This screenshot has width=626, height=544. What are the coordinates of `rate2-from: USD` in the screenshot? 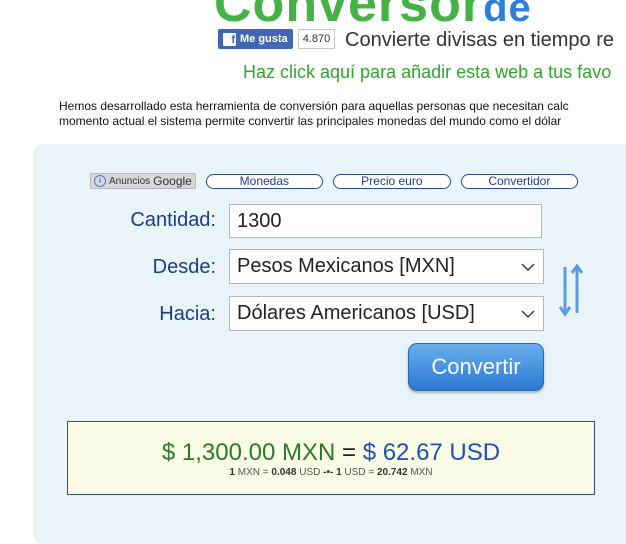 It's located at (355, 472).